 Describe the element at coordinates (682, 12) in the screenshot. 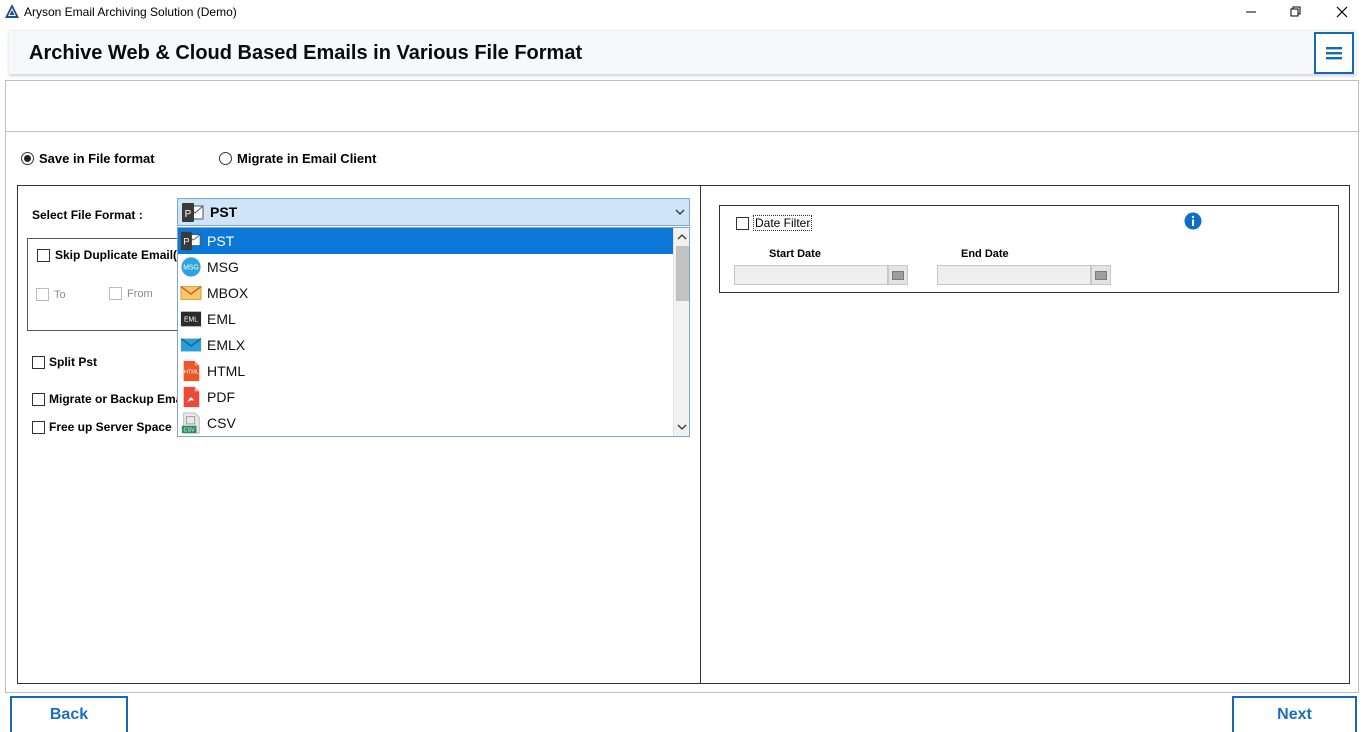

I see `title-bar: Aryson Email Archiving Solution (Demo)` at that location.